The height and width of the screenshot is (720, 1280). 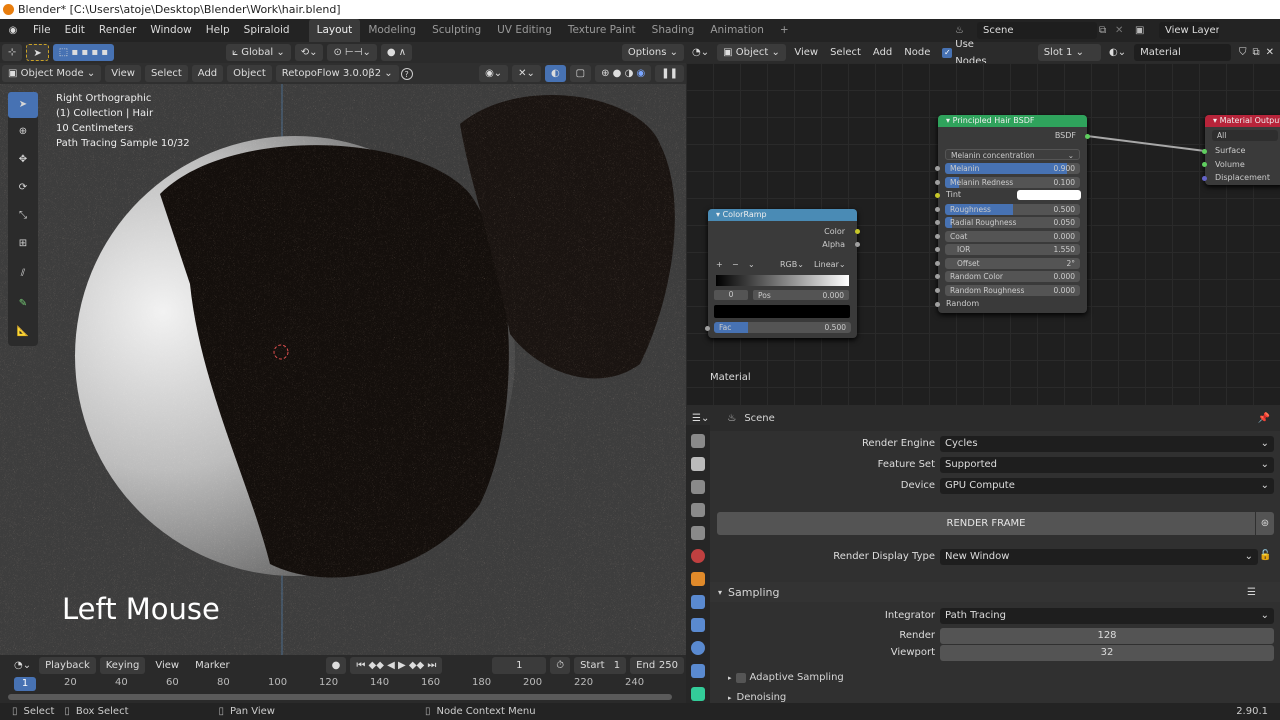 I want to click on delete-scene-icon: ✕, so click(x=1125, y=30).